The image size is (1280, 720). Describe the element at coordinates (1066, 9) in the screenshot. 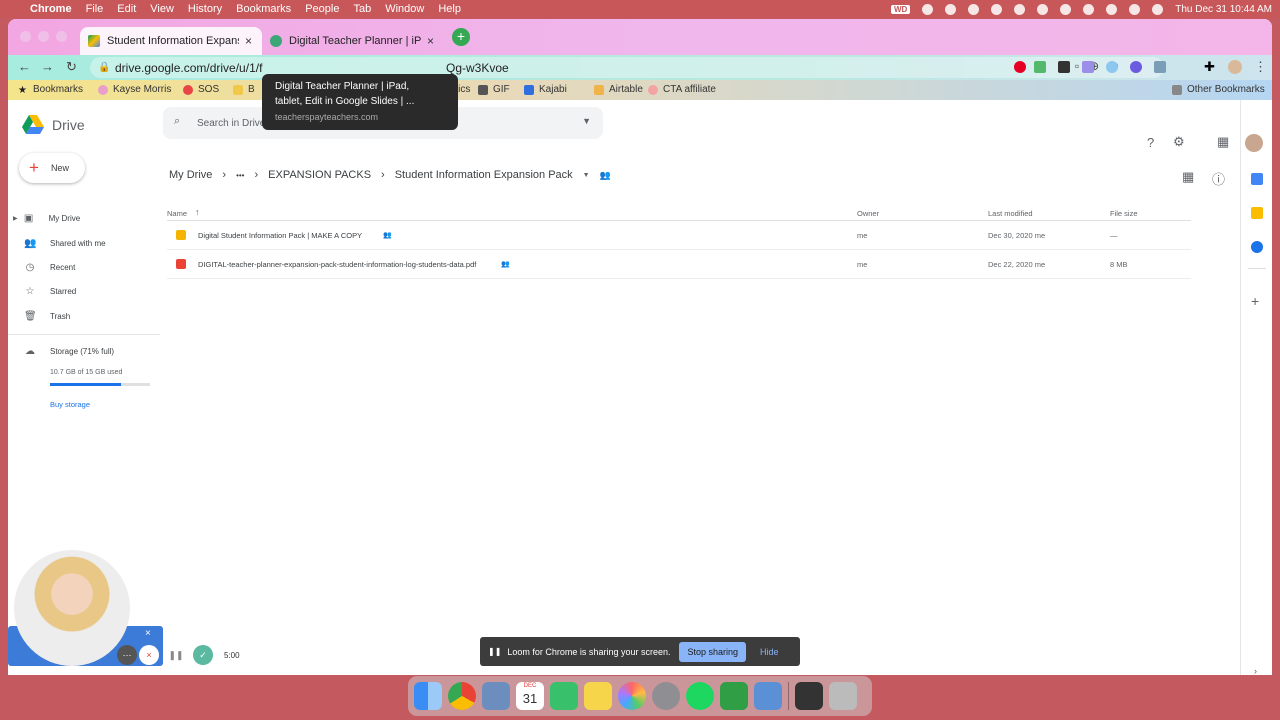

I see `battery-icon` at that location.